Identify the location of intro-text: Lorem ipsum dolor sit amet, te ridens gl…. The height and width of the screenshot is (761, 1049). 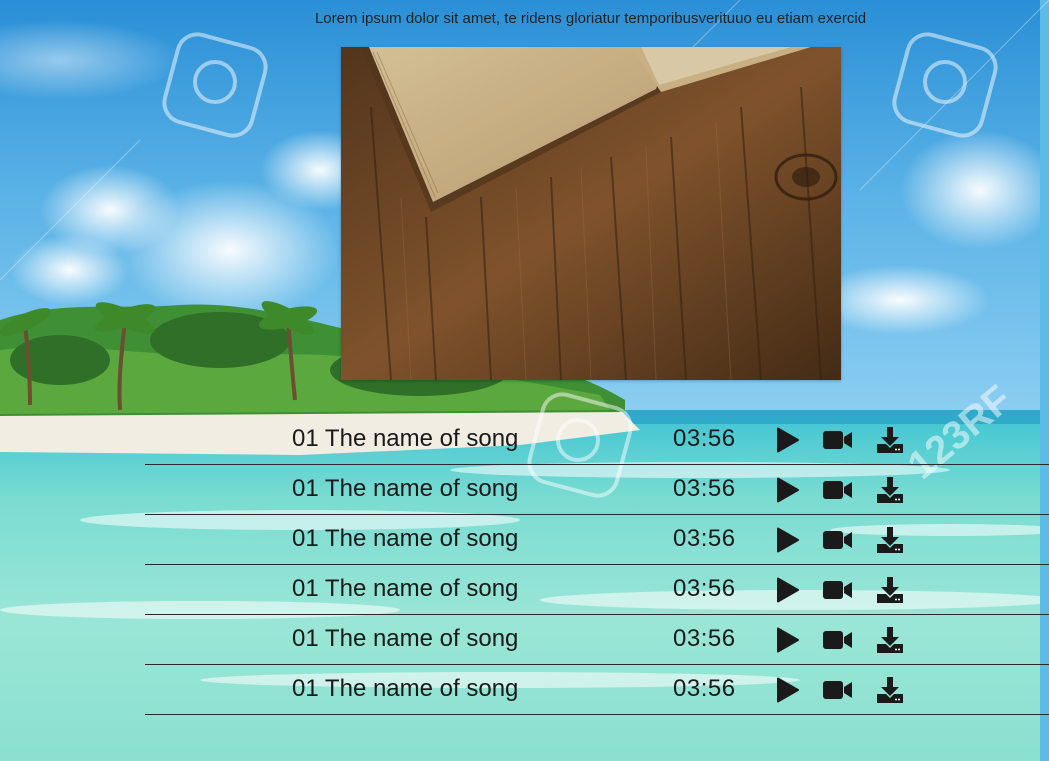
(590, 18).